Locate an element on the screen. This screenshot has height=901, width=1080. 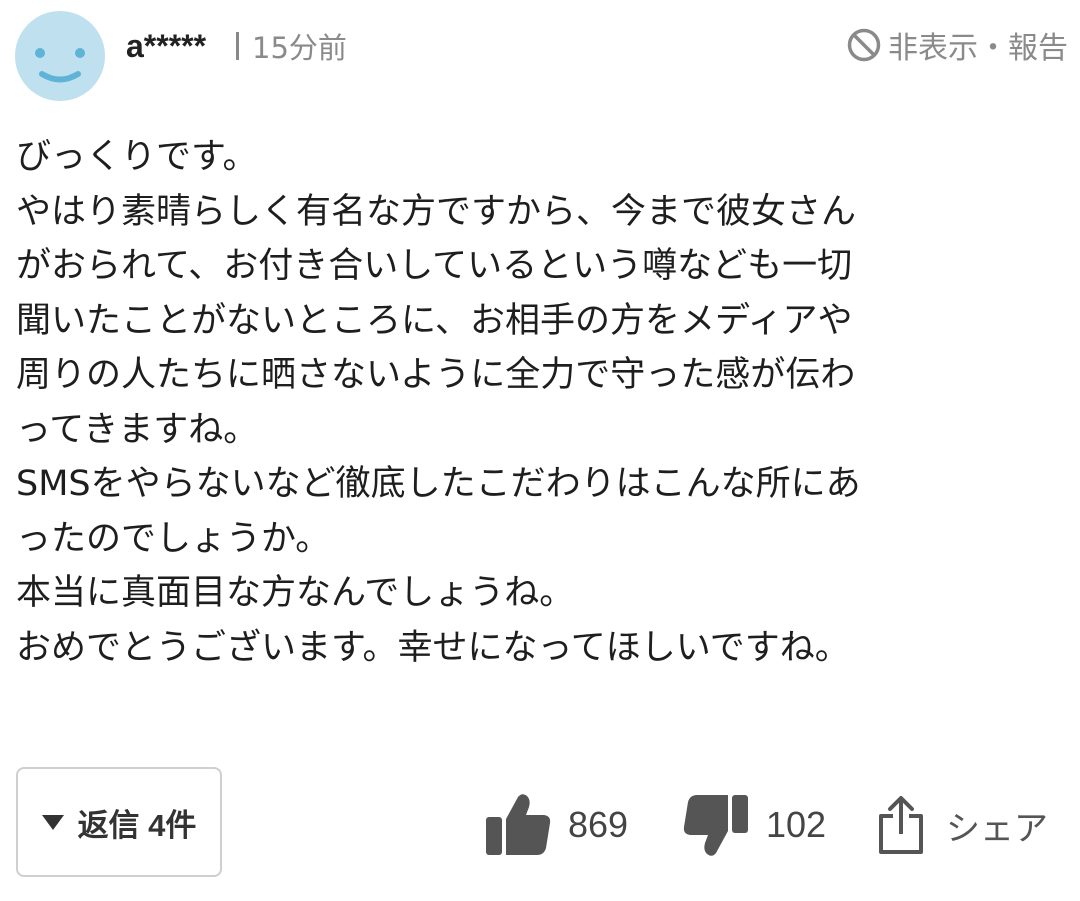
replies-label: 返信 4件 is located at coordinates (137, 825).